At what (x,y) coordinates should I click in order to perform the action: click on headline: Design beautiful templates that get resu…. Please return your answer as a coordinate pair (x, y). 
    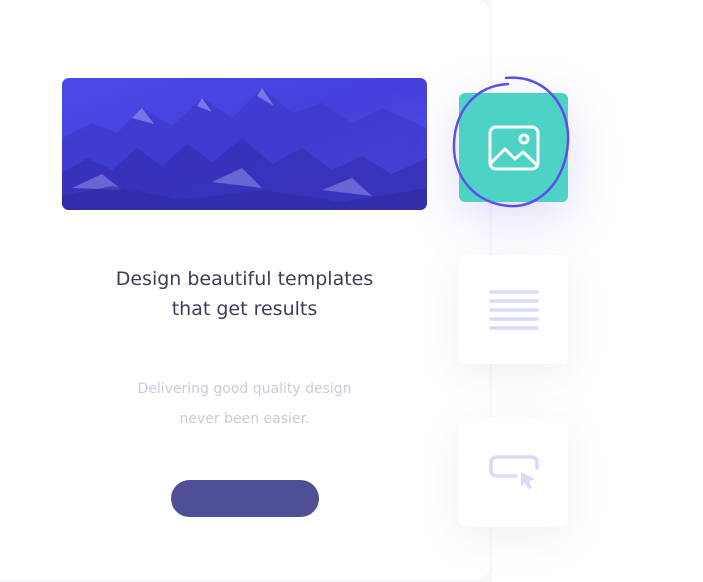
    Looking at the image, I should click on (244, 294).